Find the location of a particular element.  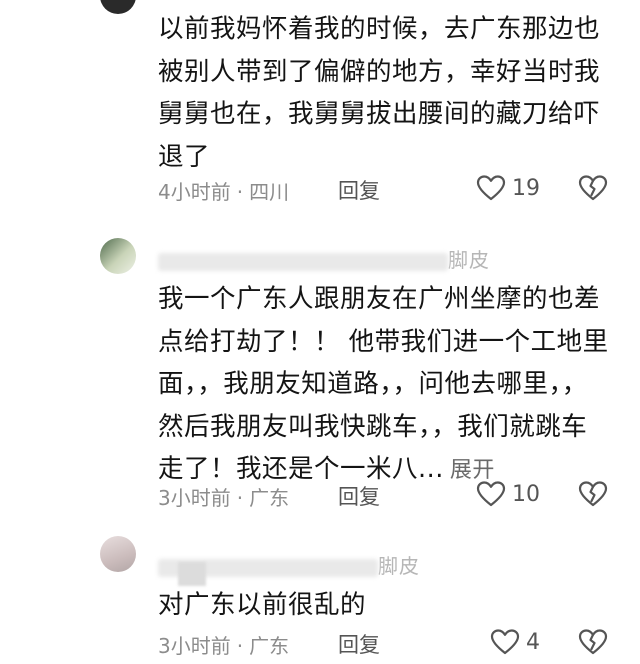

like-count: 4 is located at coordinates (533, 642).